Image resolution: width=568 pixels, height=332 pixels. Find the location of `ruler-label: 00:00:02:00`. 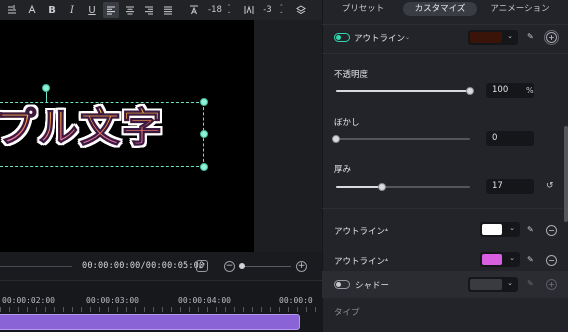

ruler-label: 00:00:02:00 is located at coordinates (28, 300).